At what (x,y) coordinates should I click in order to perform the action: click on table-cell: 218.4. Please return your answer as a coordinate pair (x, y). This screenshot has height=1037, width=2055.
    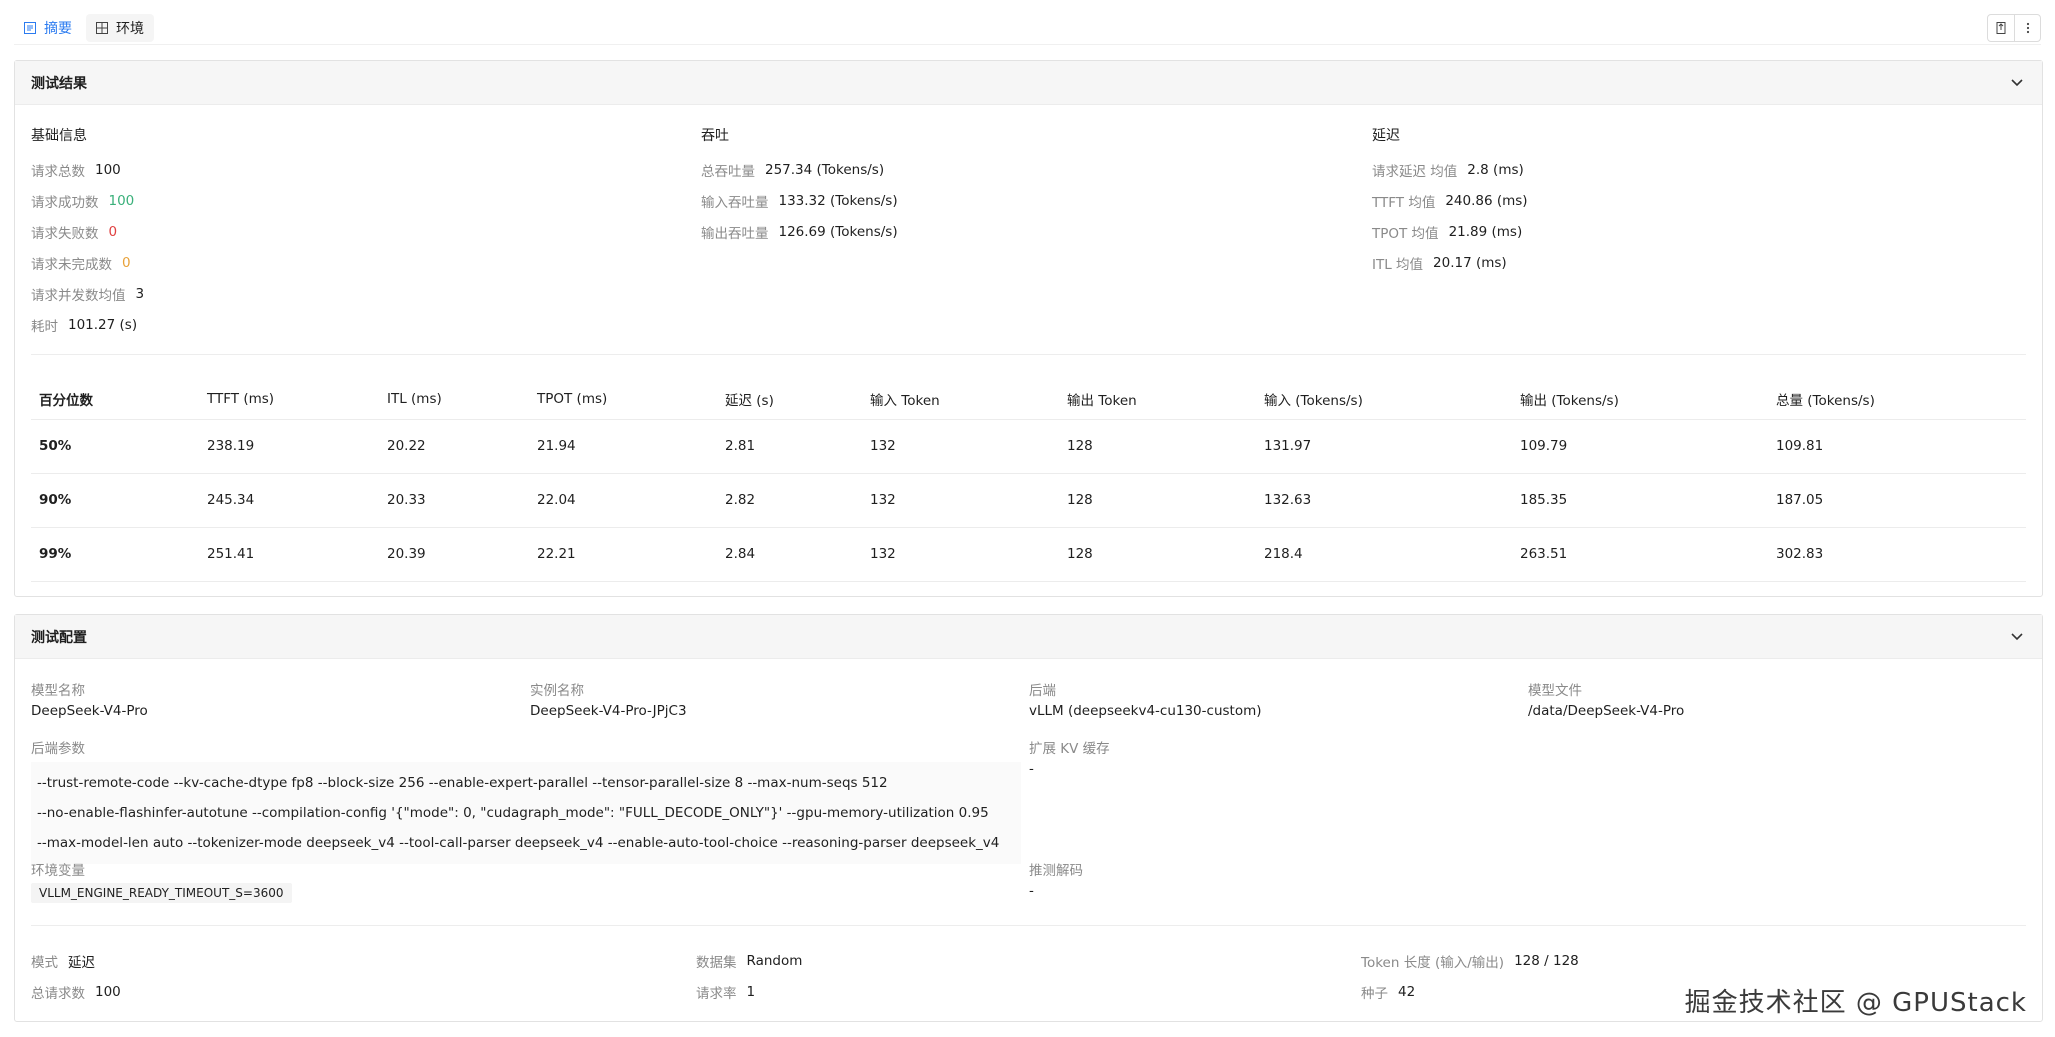
    Looking at the image, I should click on (1384, 554).